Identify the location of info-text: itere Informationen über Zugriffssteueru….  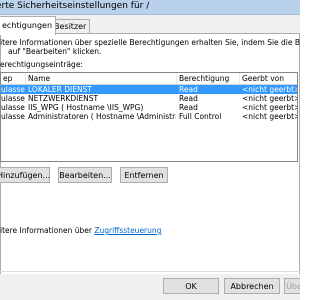
(80, 230).